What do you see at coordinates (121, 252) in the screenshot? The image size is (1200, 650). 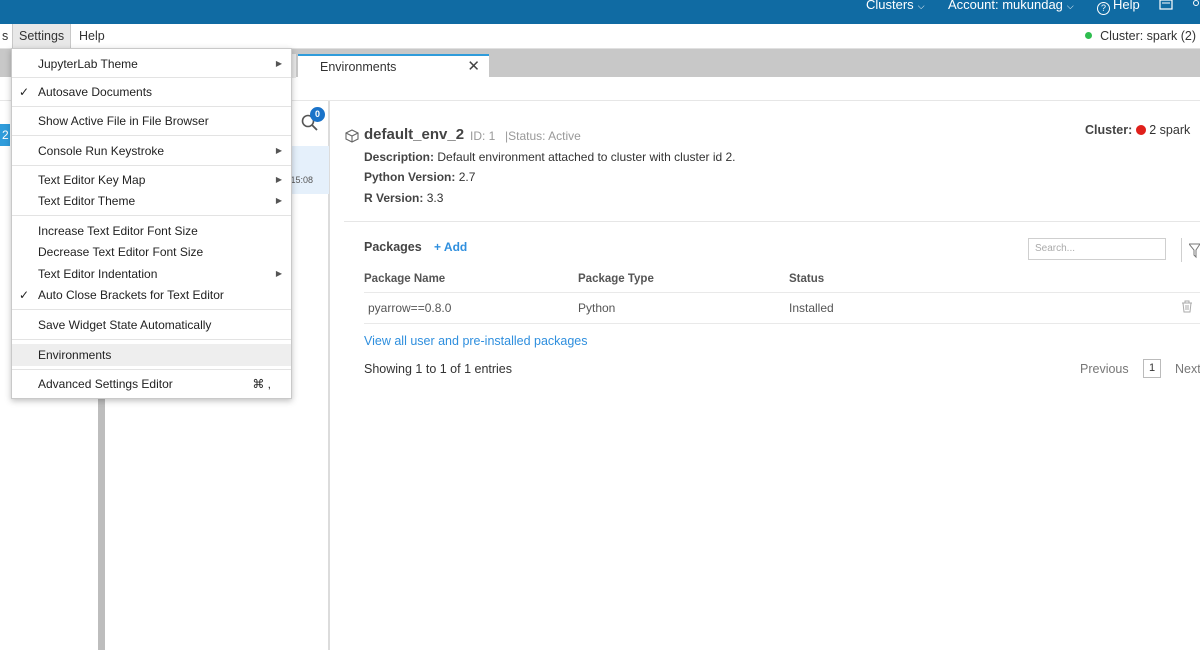 I see `menu-item-label: Decrease Text Editor Font Size` at bounding box center [121, 252].